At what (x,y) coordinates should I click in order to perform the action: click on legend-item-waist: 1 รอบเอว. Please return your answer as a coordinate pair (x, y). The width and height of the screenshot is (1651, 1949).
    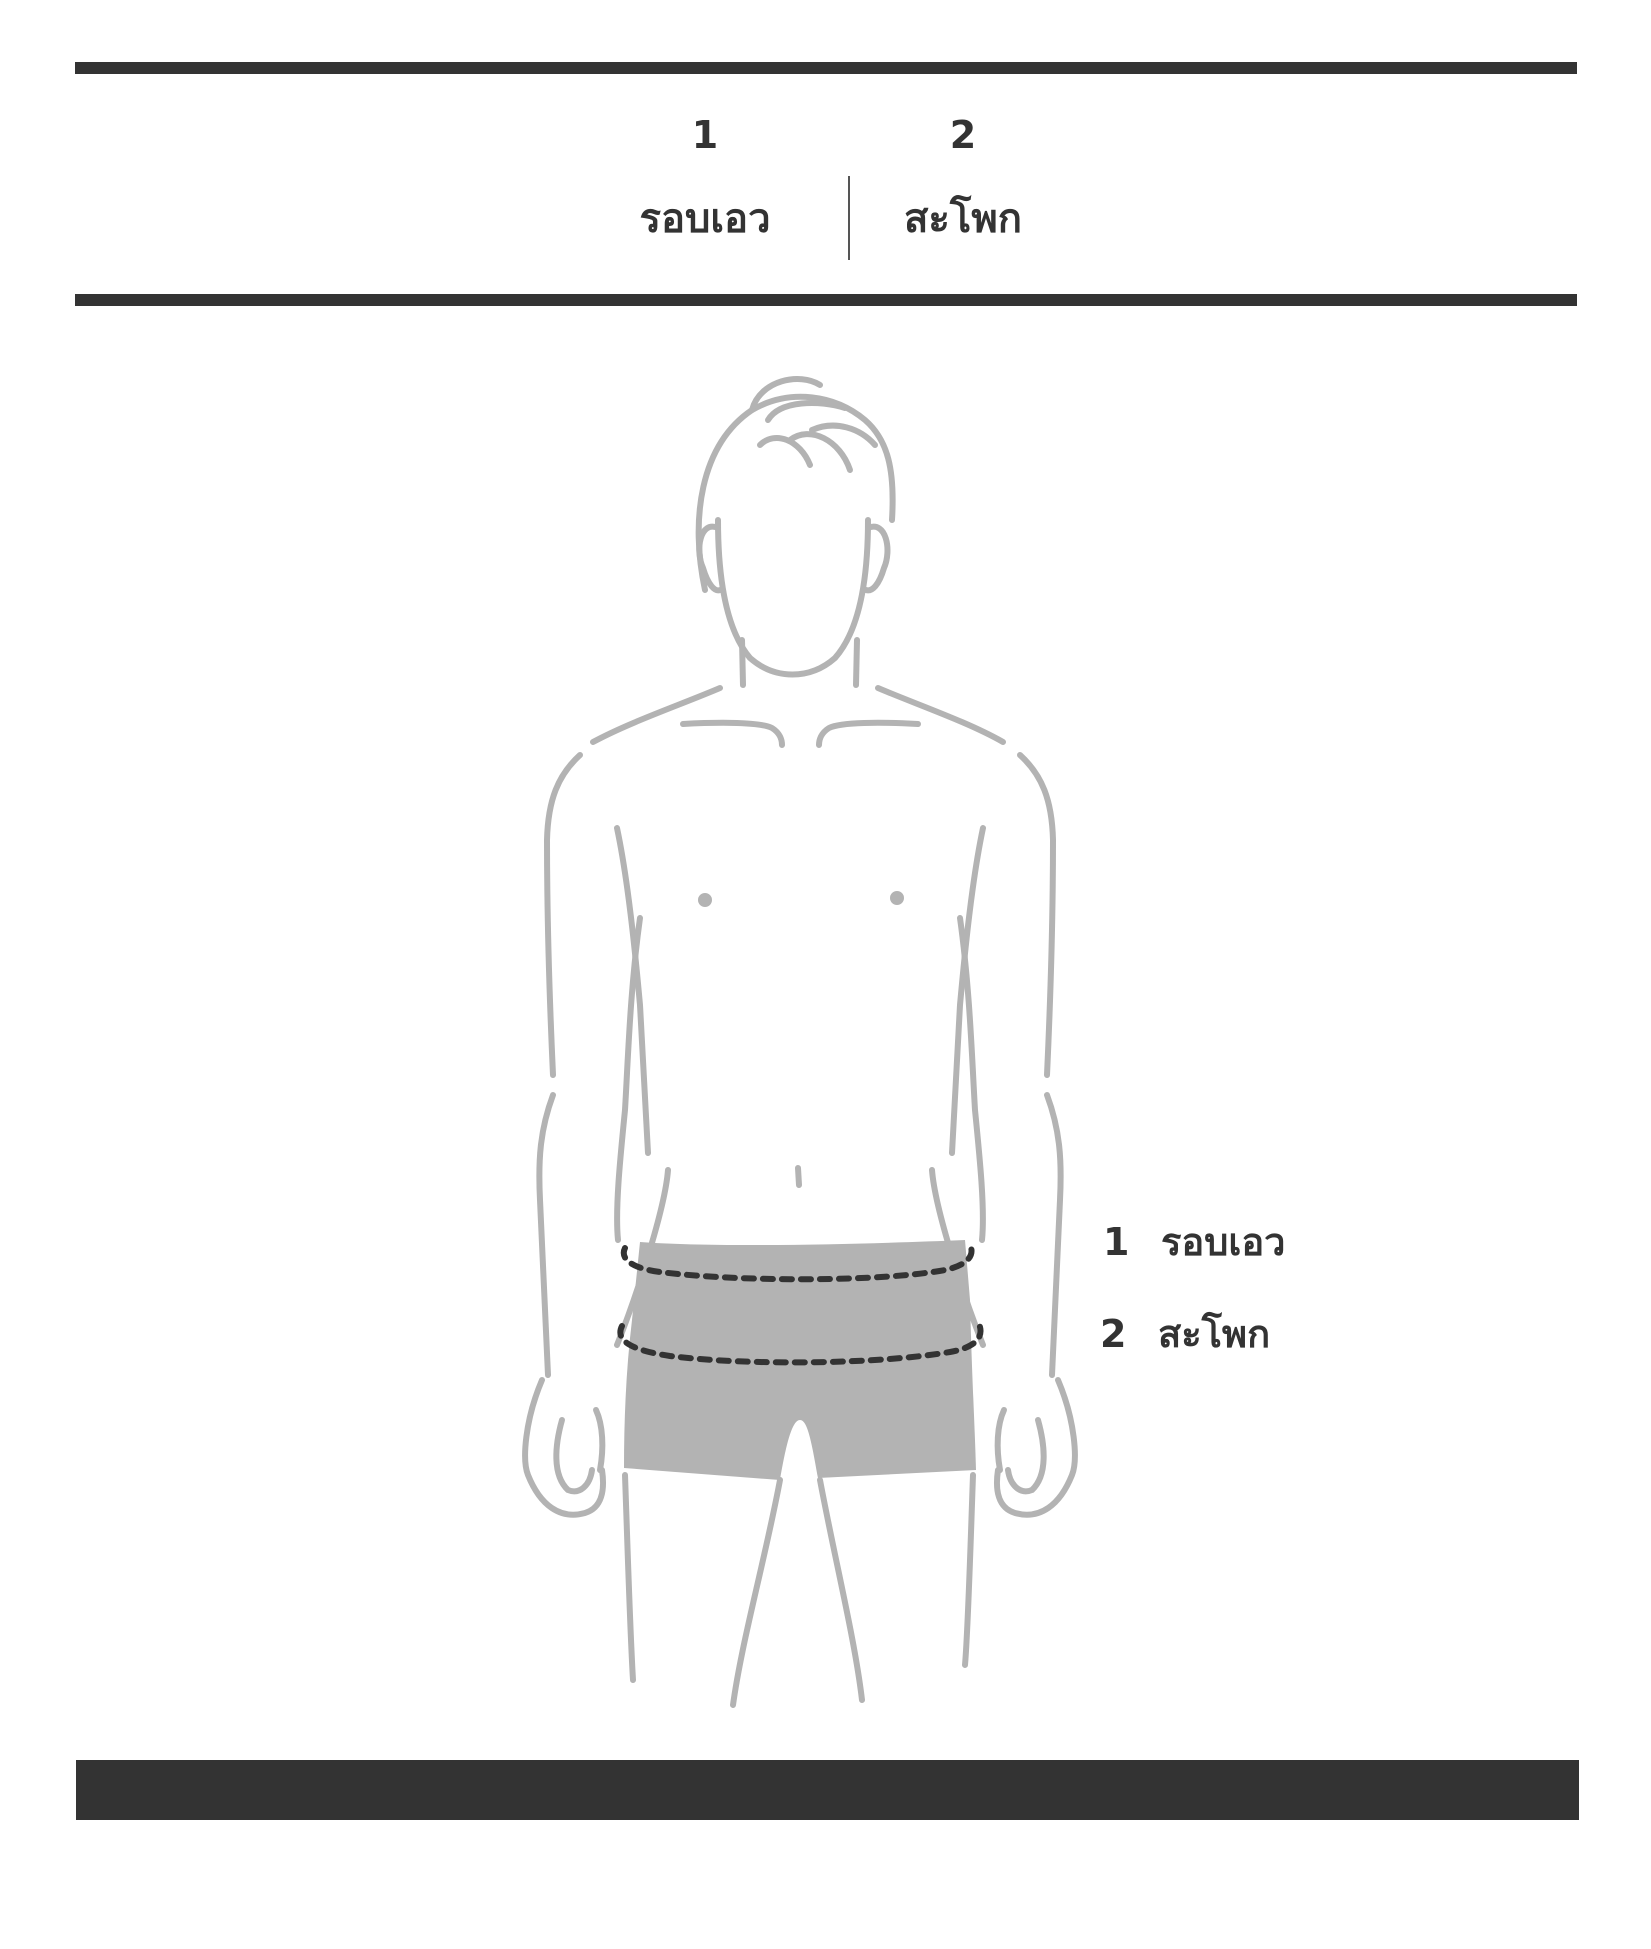
    Looking at the image, I should click on (1194, 1242).